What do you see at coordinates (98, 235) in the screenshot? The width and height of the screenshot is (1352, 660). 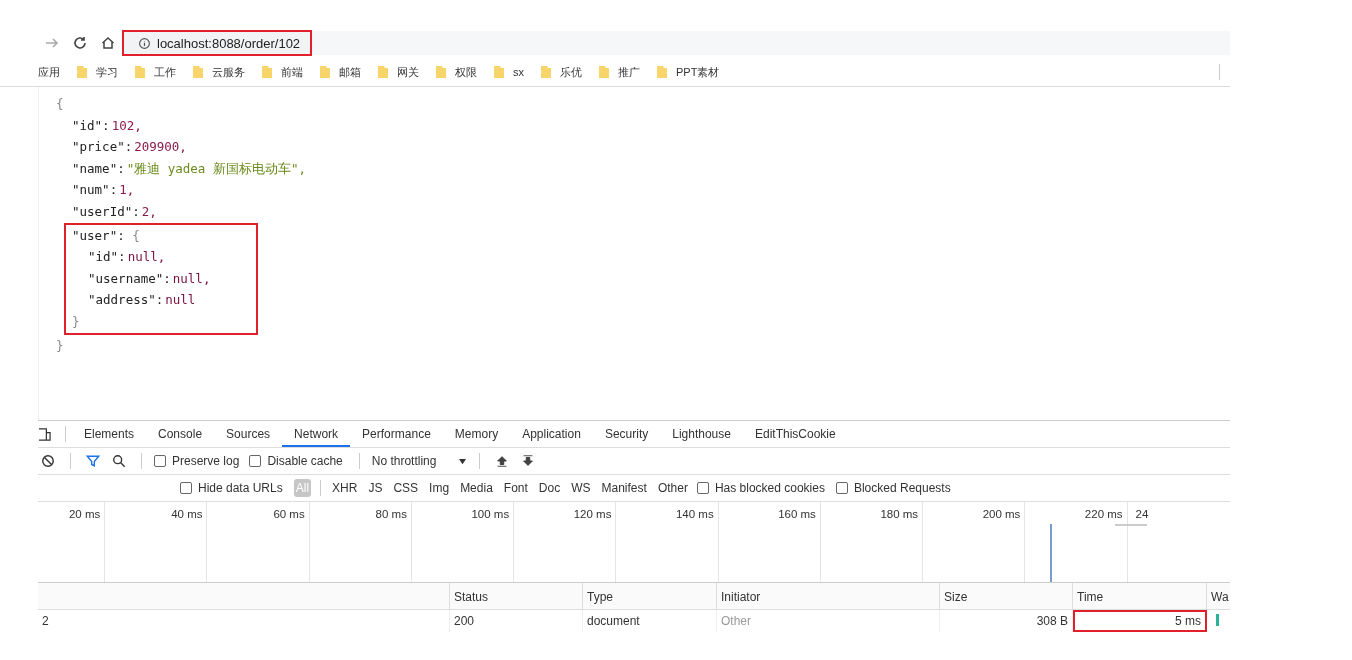 I see `json-key: "user":` at bounding box center [98, 235].